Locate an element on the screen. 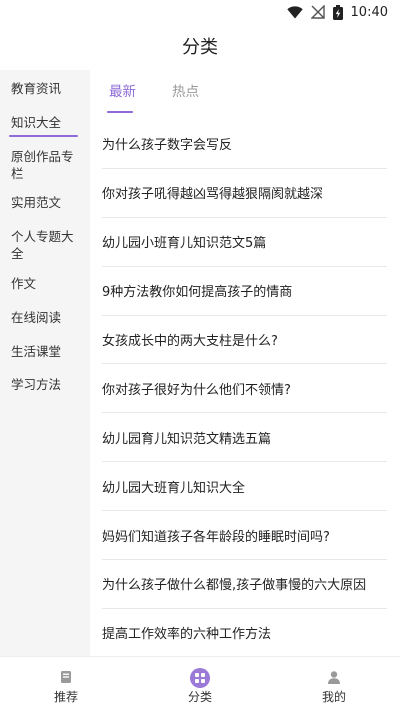 This screenshot has width=400, height=712. sidebar-item-practical-essays: 实用范文 is located at coordinates (45, 202).